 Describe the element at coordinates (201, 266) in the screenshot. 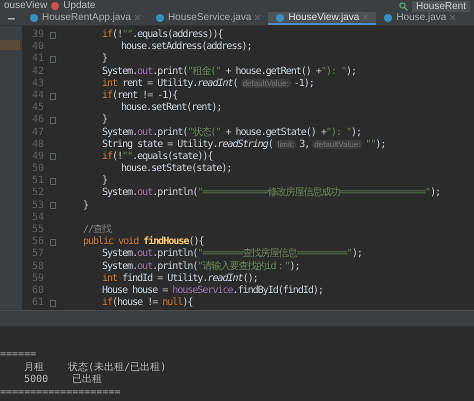

I see `code-line: System.out.println("请输入要查找的id：");` at that location.